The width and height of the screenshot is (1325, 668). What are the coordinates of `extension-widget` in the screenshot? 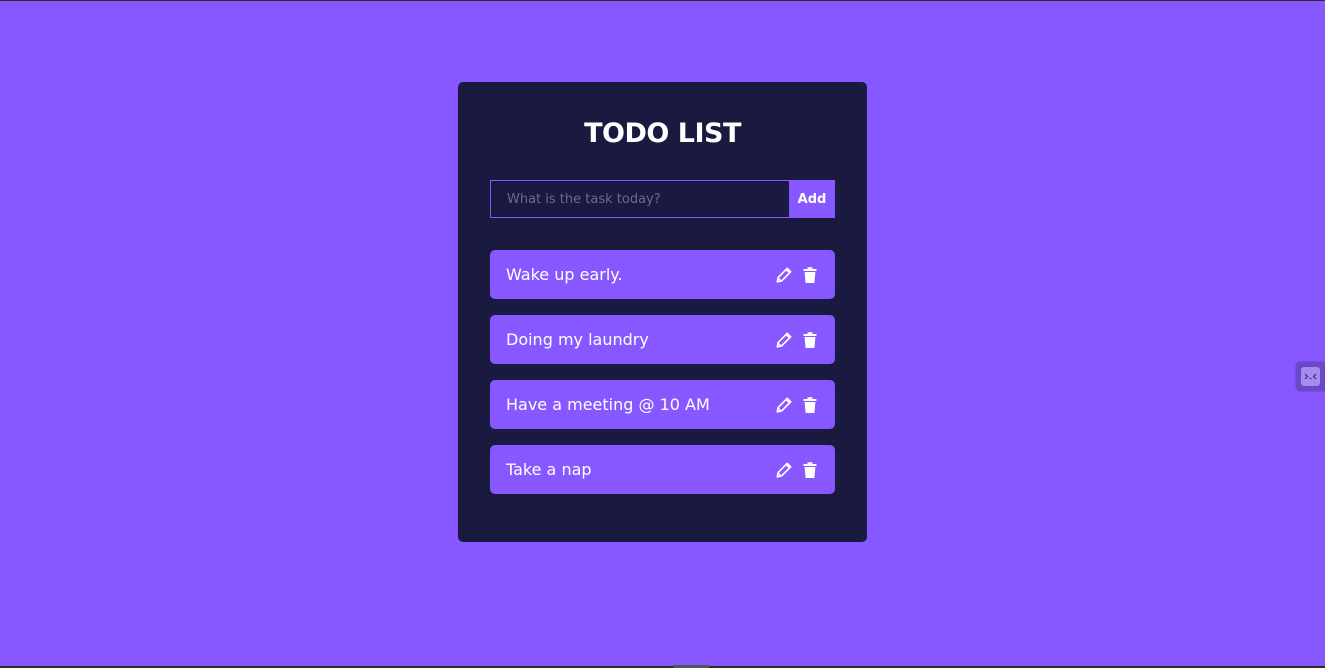 It's located at (1310, 376).